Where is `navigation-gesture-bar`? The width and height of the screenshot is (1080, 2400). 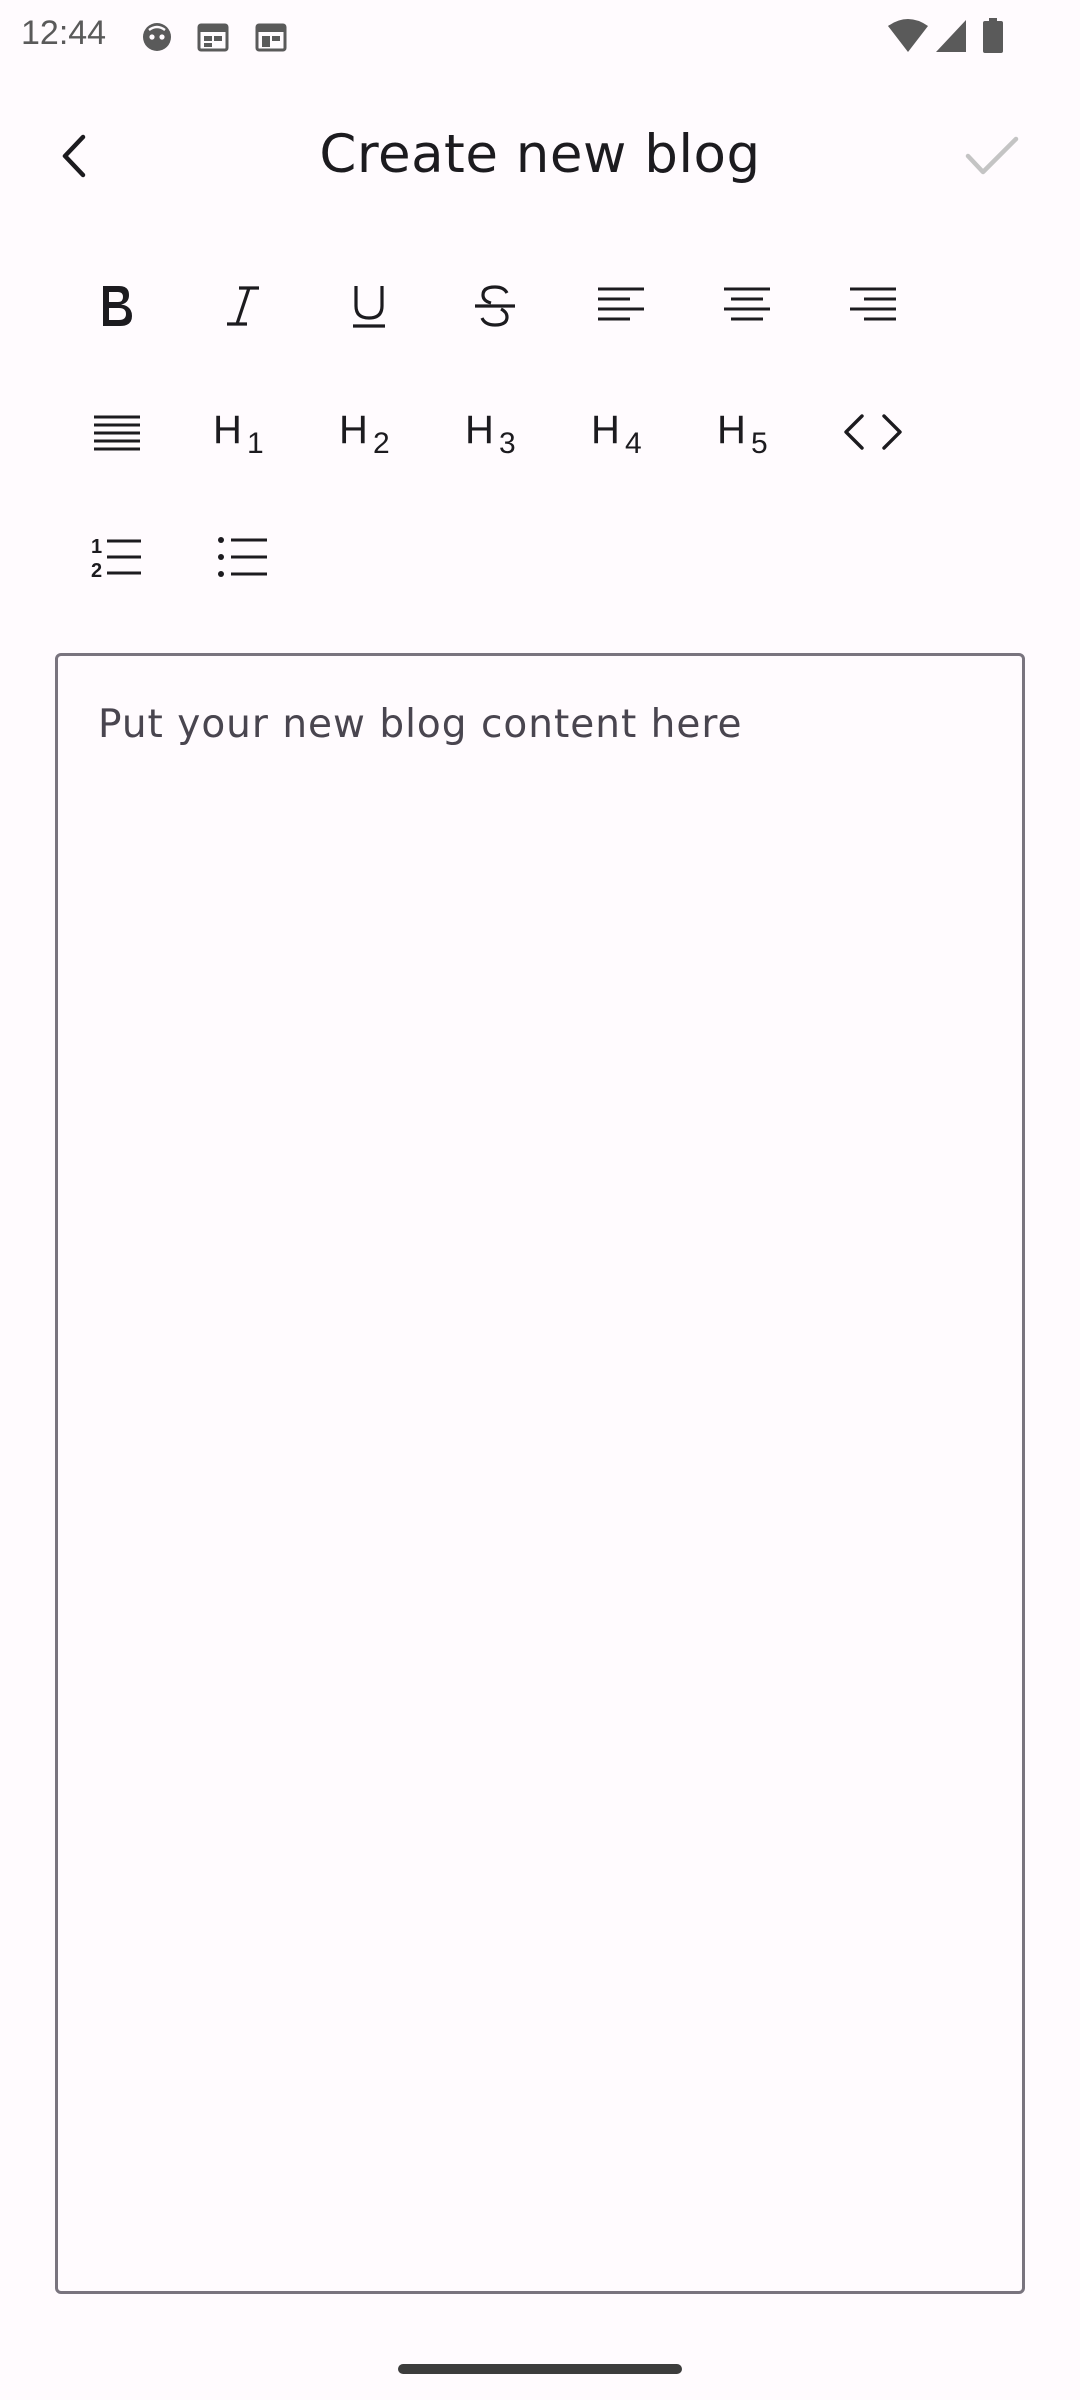
navigation-gesture-bar is located at coordinates (540, 2369).